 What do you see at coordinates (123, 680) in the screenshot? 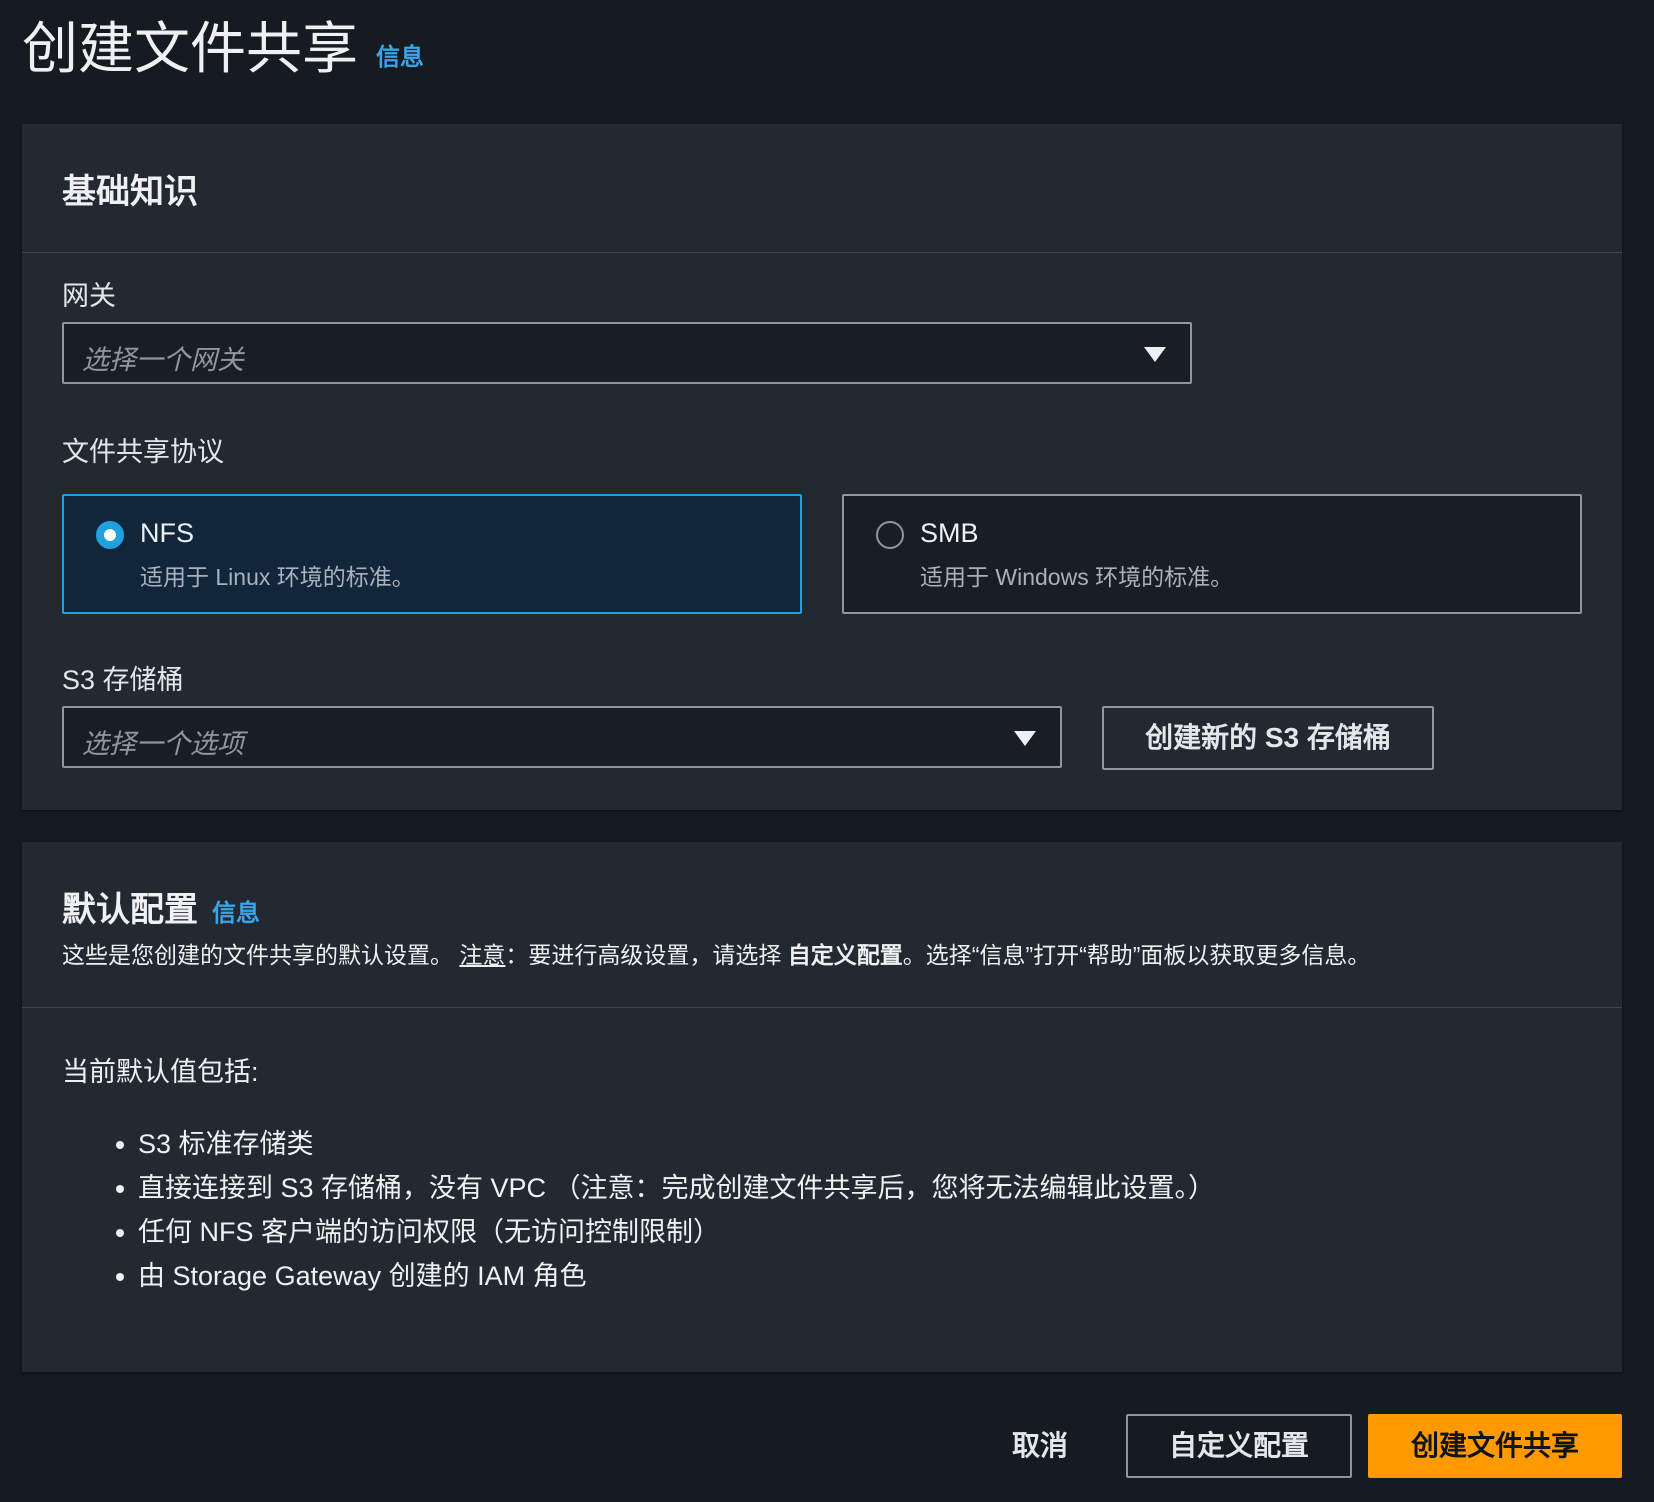
I see `bucket-label: S3 存储桶` at bounding box center [123, 680].